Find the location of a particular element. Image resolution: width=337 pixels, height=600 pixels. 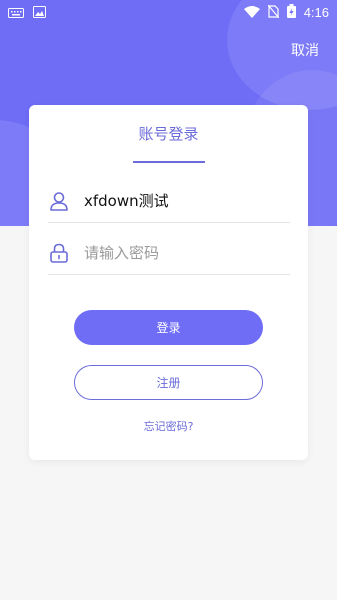

password-input is located at coordinates (179, 252).